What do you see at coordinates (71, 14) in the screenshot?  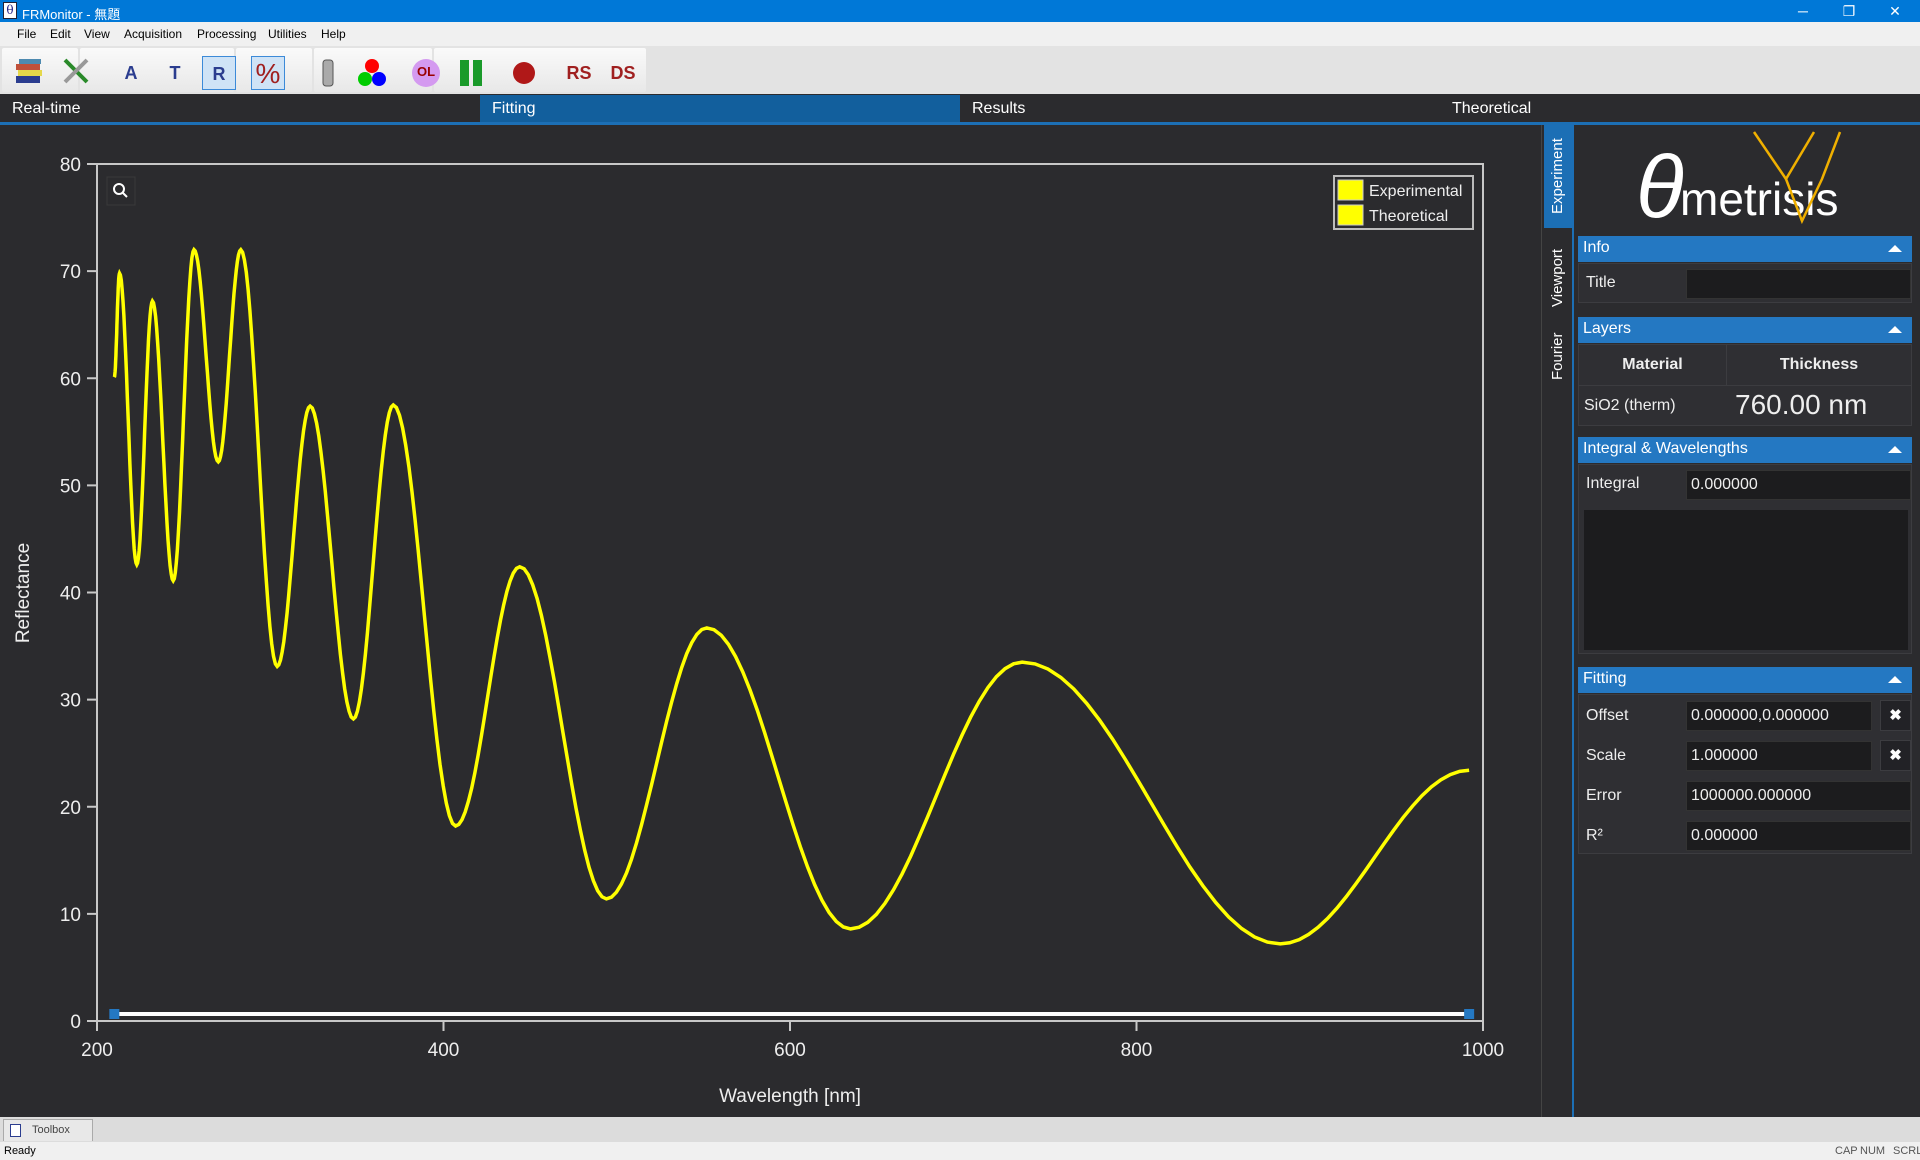 I see `window-title: FRMonitor - 無題` at bounding box center [71, 14].